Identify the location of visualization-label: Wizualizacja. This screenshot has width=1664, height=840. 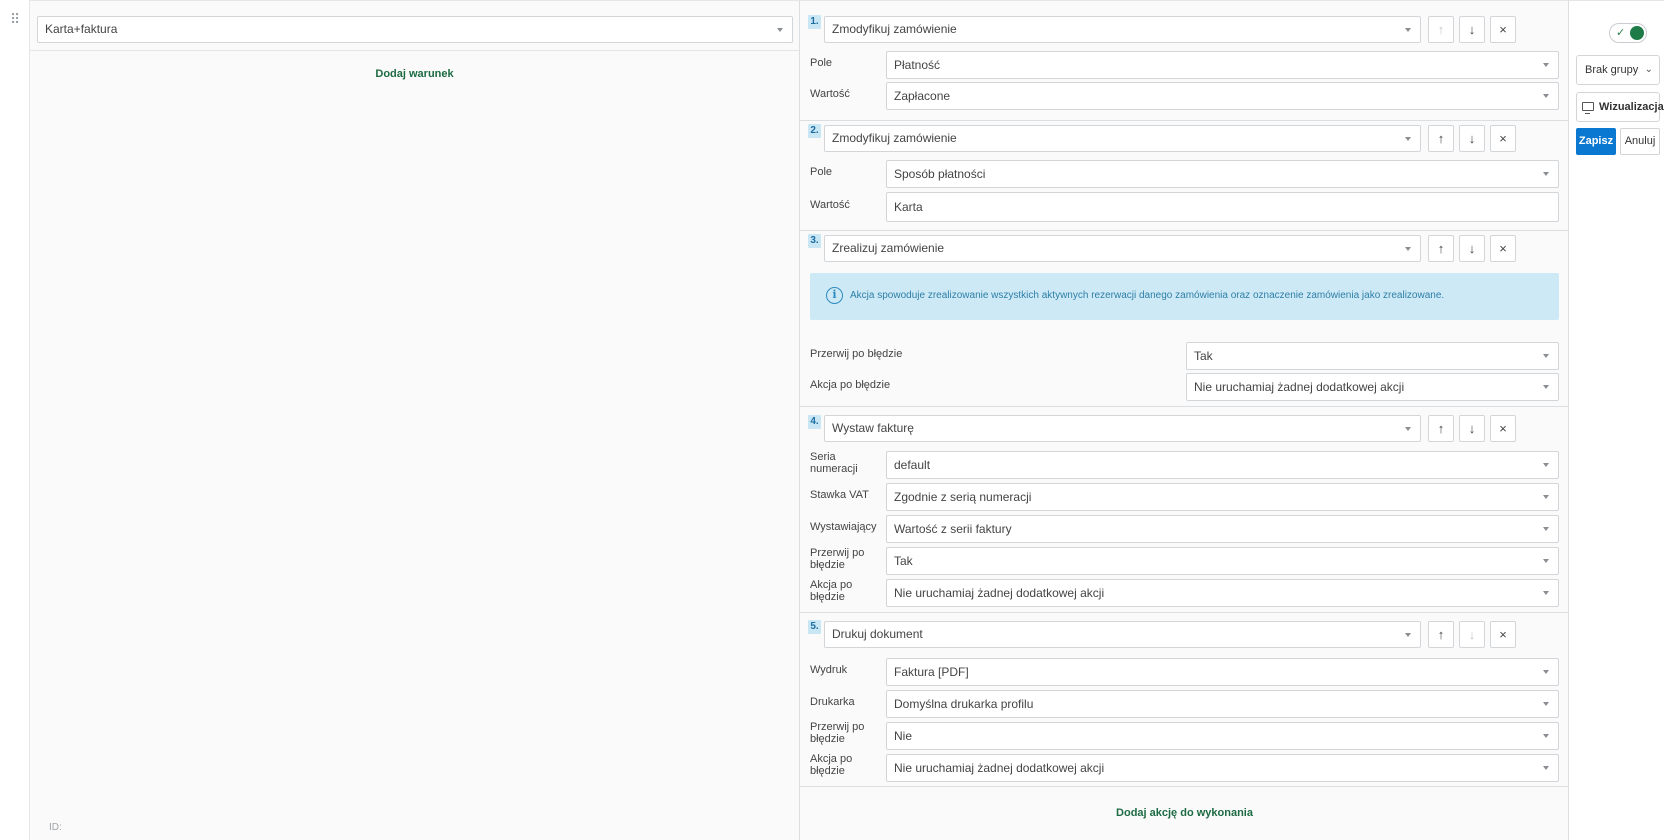
(1631, 107).